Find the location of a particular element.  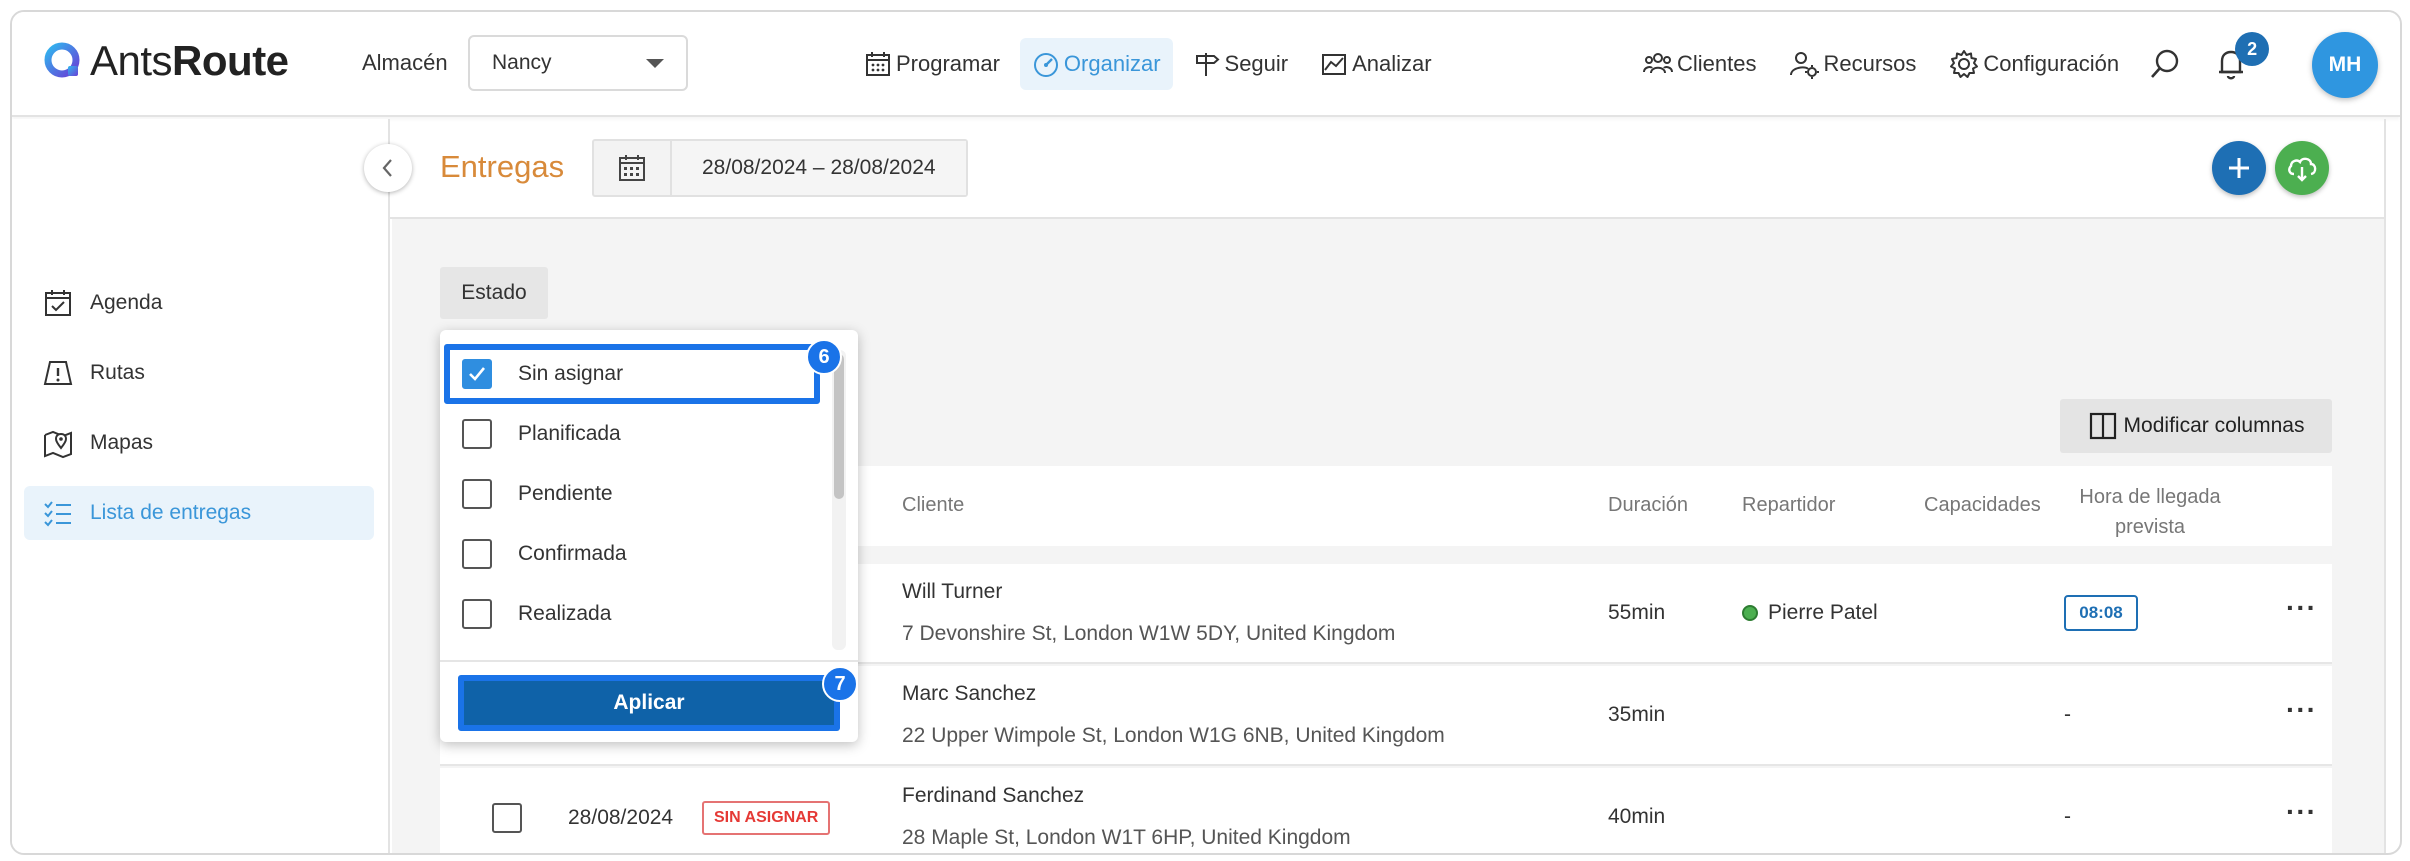

option-label: Realizada is located at coordinates (565, 613).